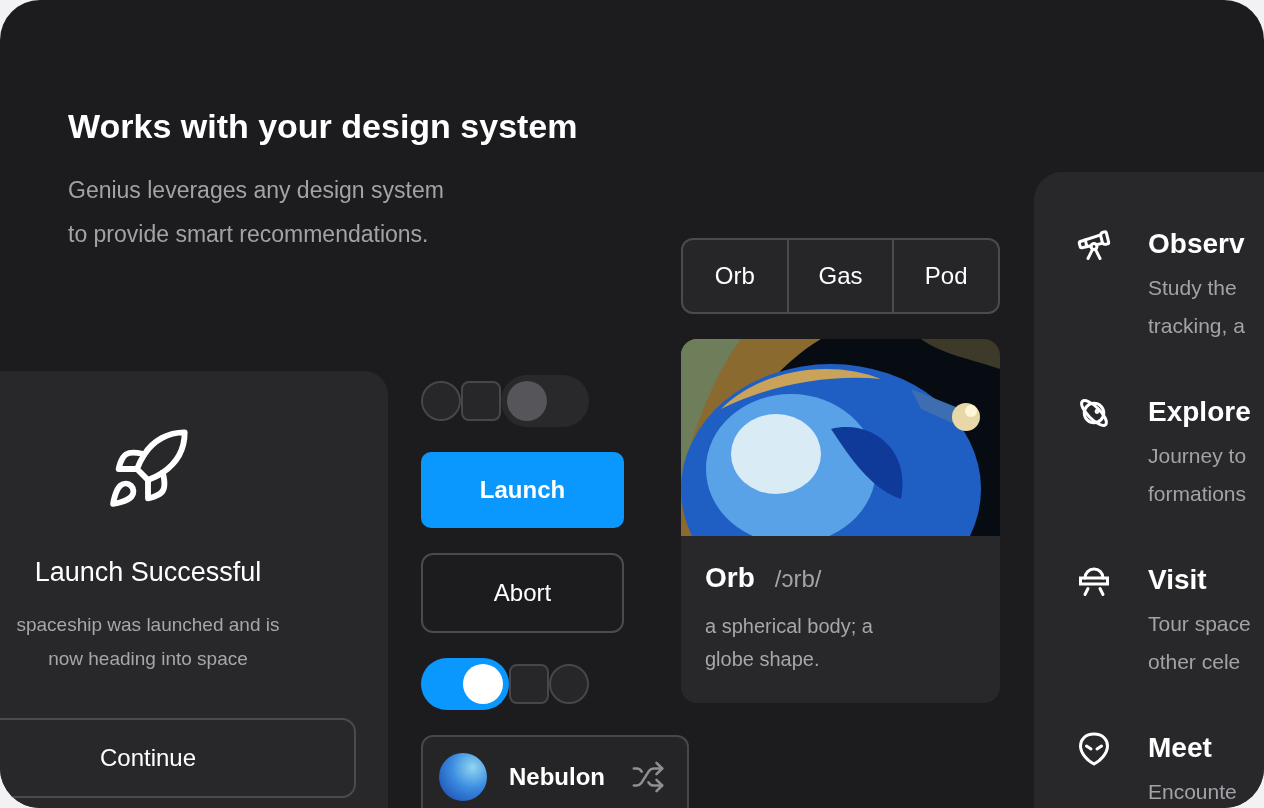 This screenshot has width=1264, height=808. I want to click on feature-title: Meet, so click(1180, 748).